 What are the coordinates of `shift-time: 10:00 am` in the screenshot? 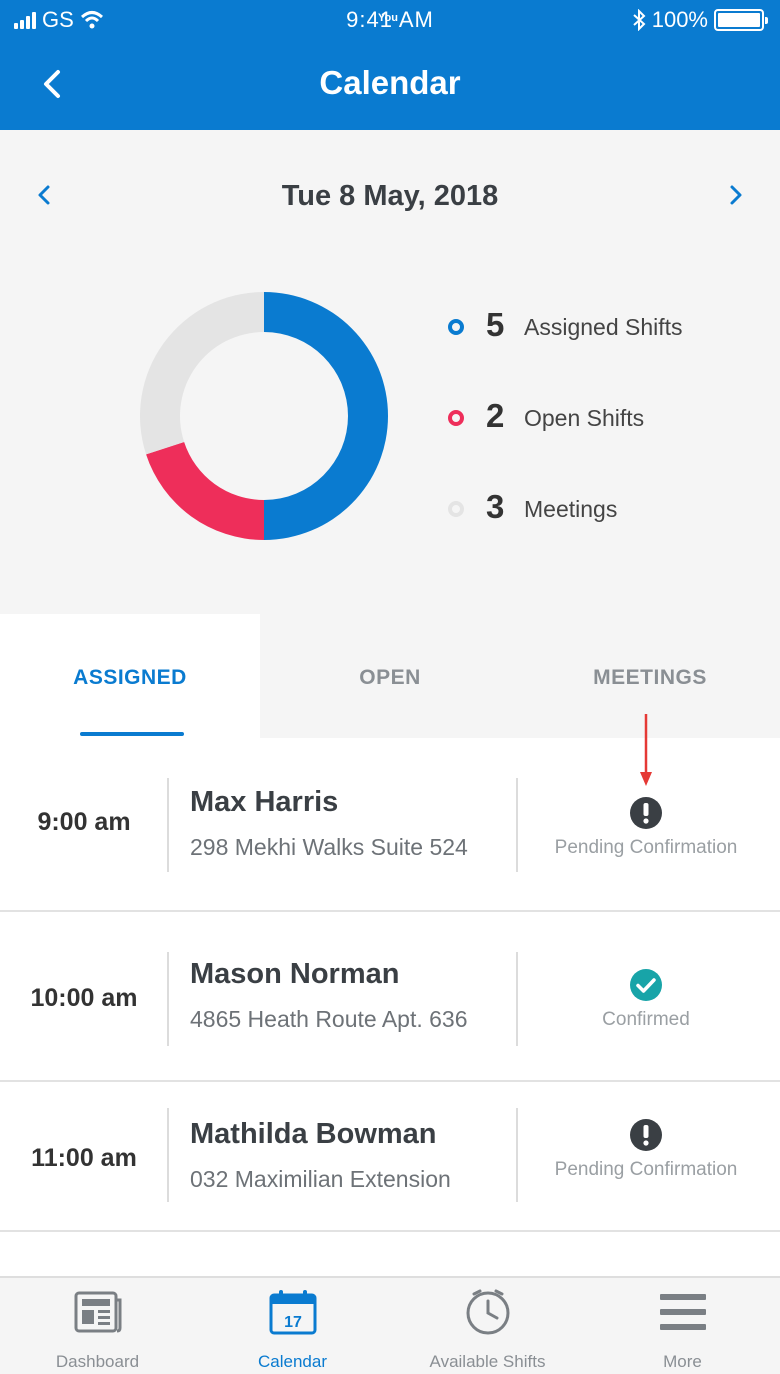 It's located at (84, 998).